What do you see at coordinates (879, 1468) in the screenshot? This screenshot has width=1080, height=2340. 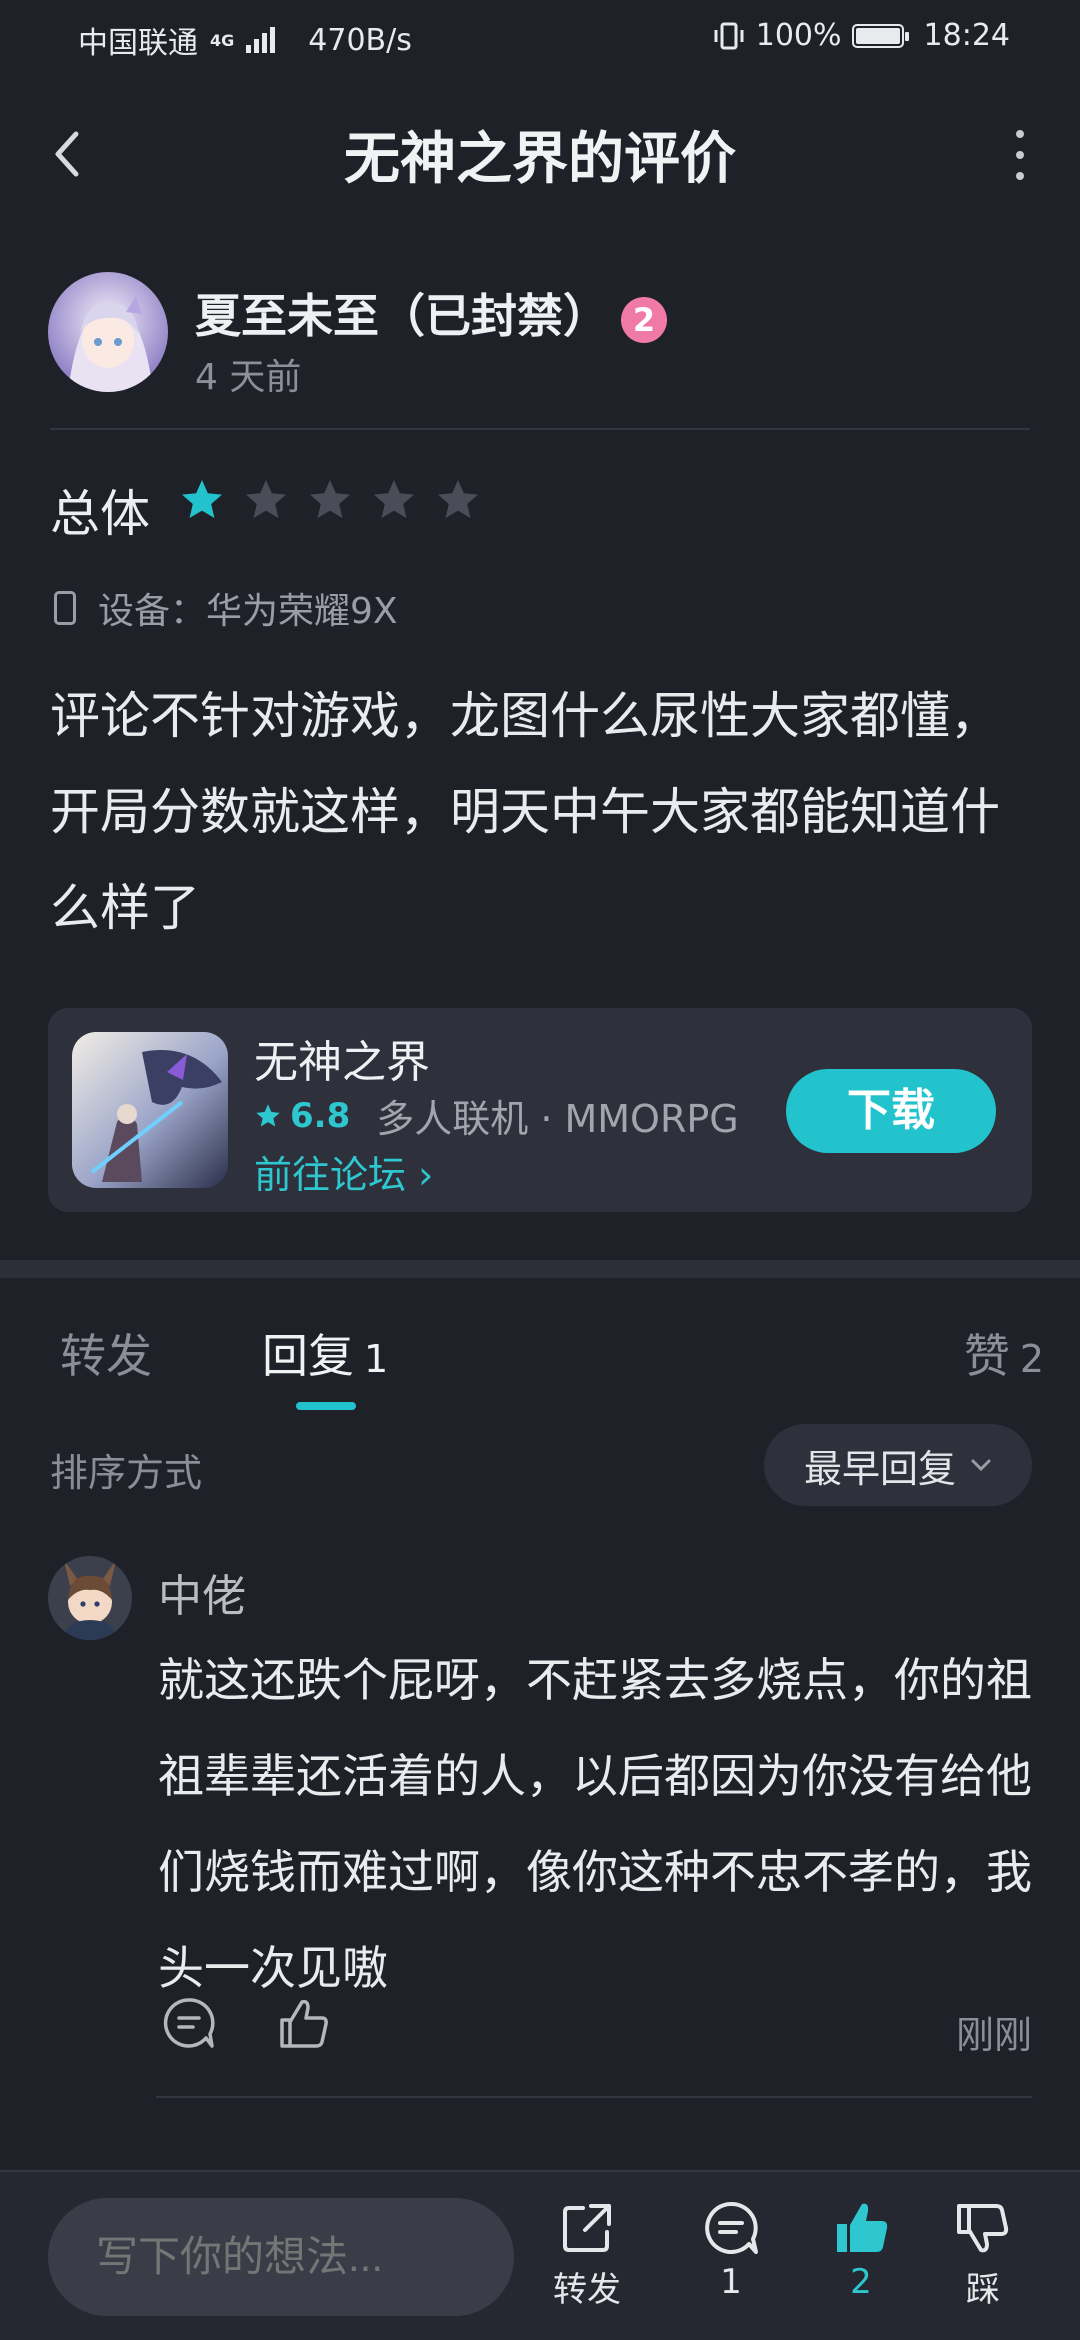 I see `sort-value: 最早回复` at bounding box center [879, 1468].